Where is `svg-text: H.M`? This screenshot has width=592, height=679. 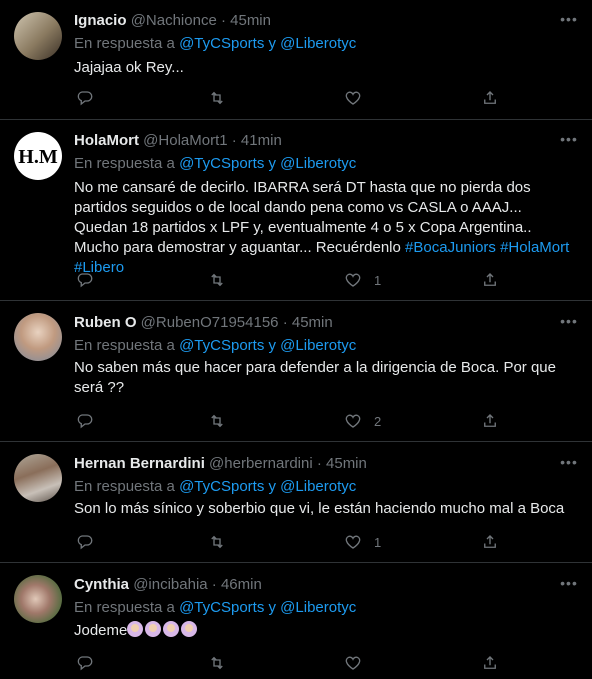
svg-text: H.M is located at coordinates (38, 157).